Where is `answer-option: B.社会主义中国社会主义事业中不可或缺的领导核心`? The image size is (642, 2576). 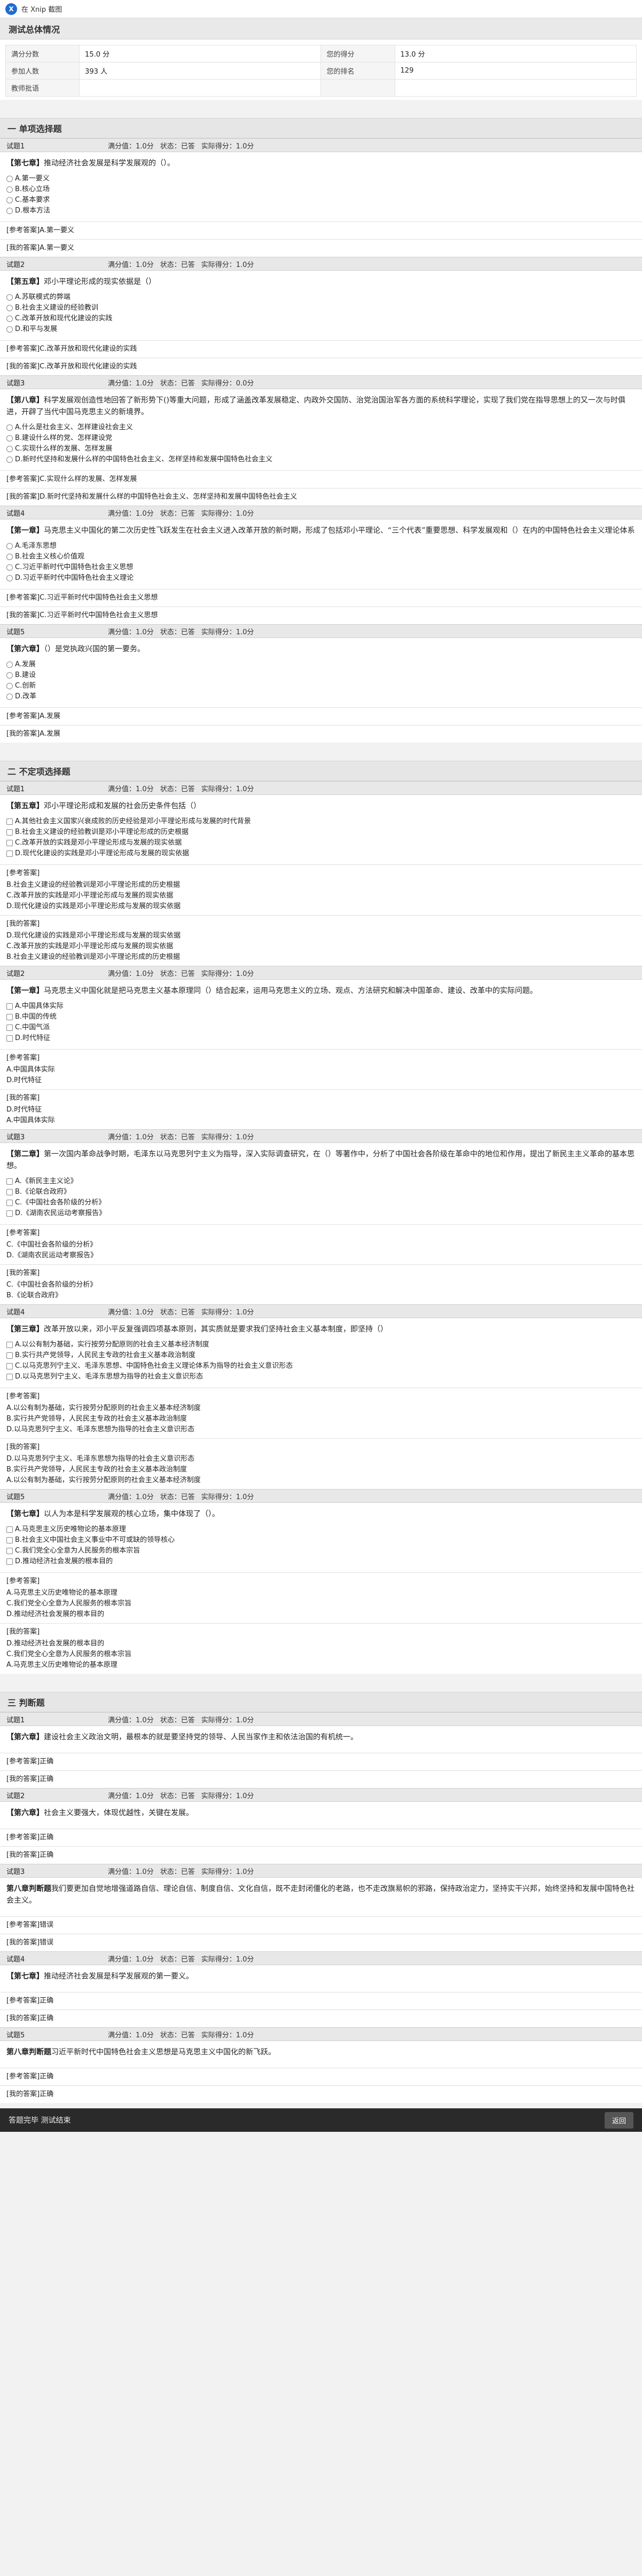
answer-option: B.社会主义中国社会主义事业中不可或缺的领导核心 is located at coordinates (321, 1540).